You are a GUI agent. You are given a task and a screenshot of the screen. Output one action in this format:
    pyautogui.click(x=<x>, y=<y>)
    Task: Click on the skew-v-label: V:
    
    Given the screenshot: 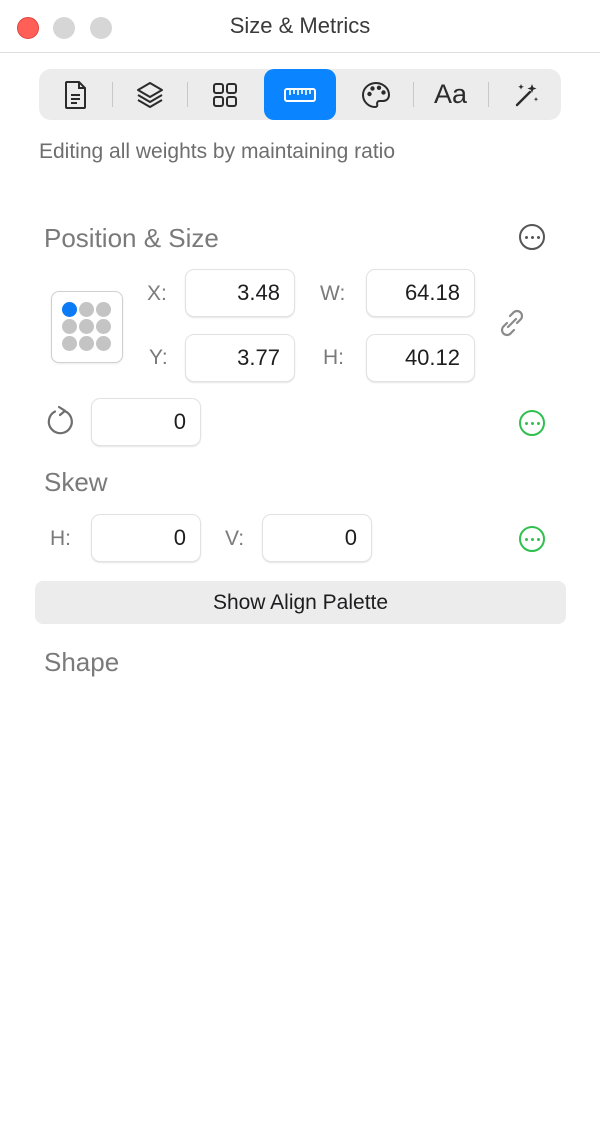 What is the action you would take?
    pyautogui.click(x=235, y=538)
    